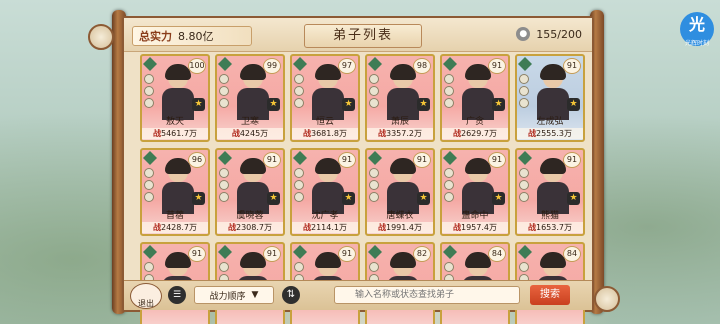  What do you see at coordinates (254, 227) in the screenshot?
I see `power-value: 2308.7万` at bounding box center [254, 227].